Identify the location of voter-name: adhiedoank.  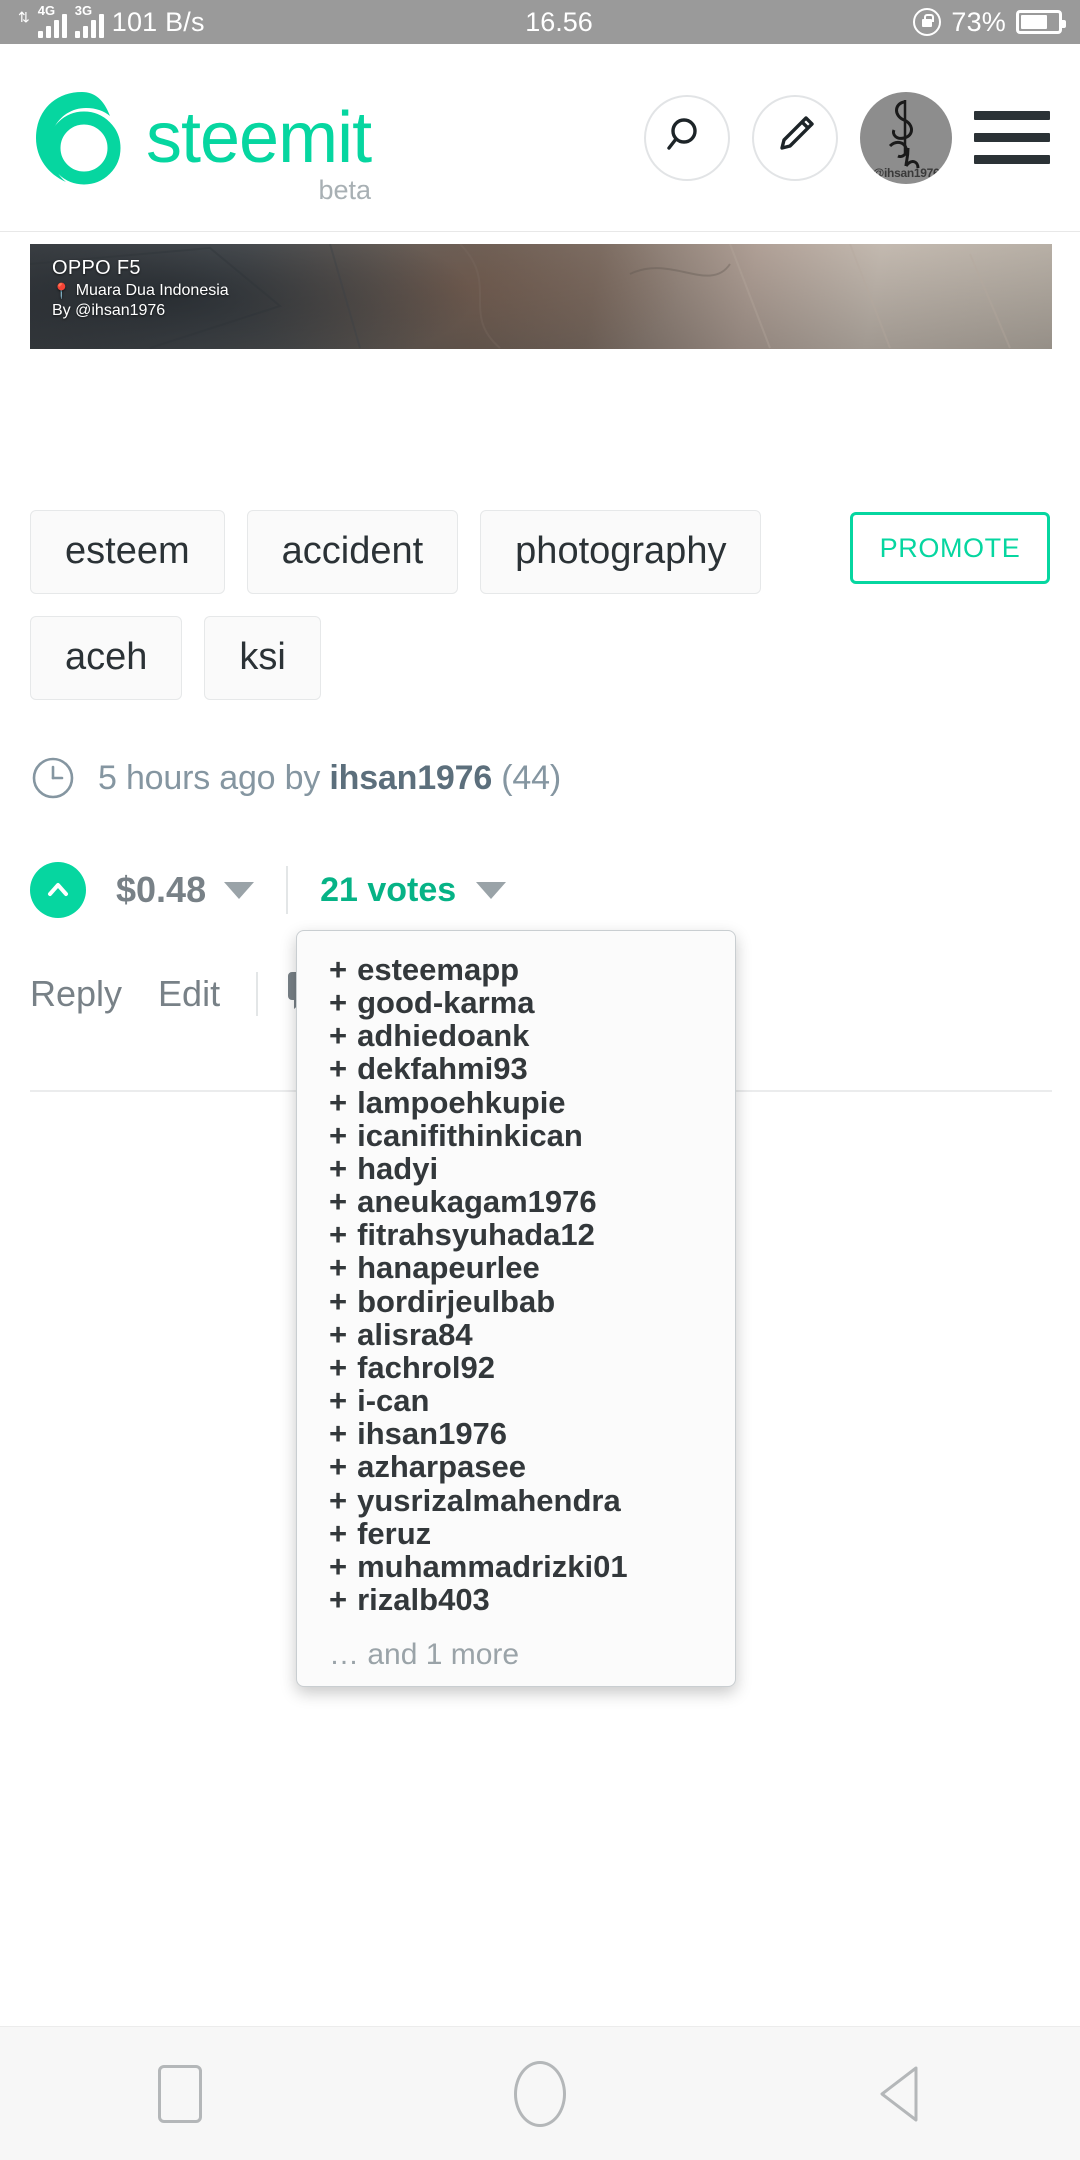
(443, 1036).